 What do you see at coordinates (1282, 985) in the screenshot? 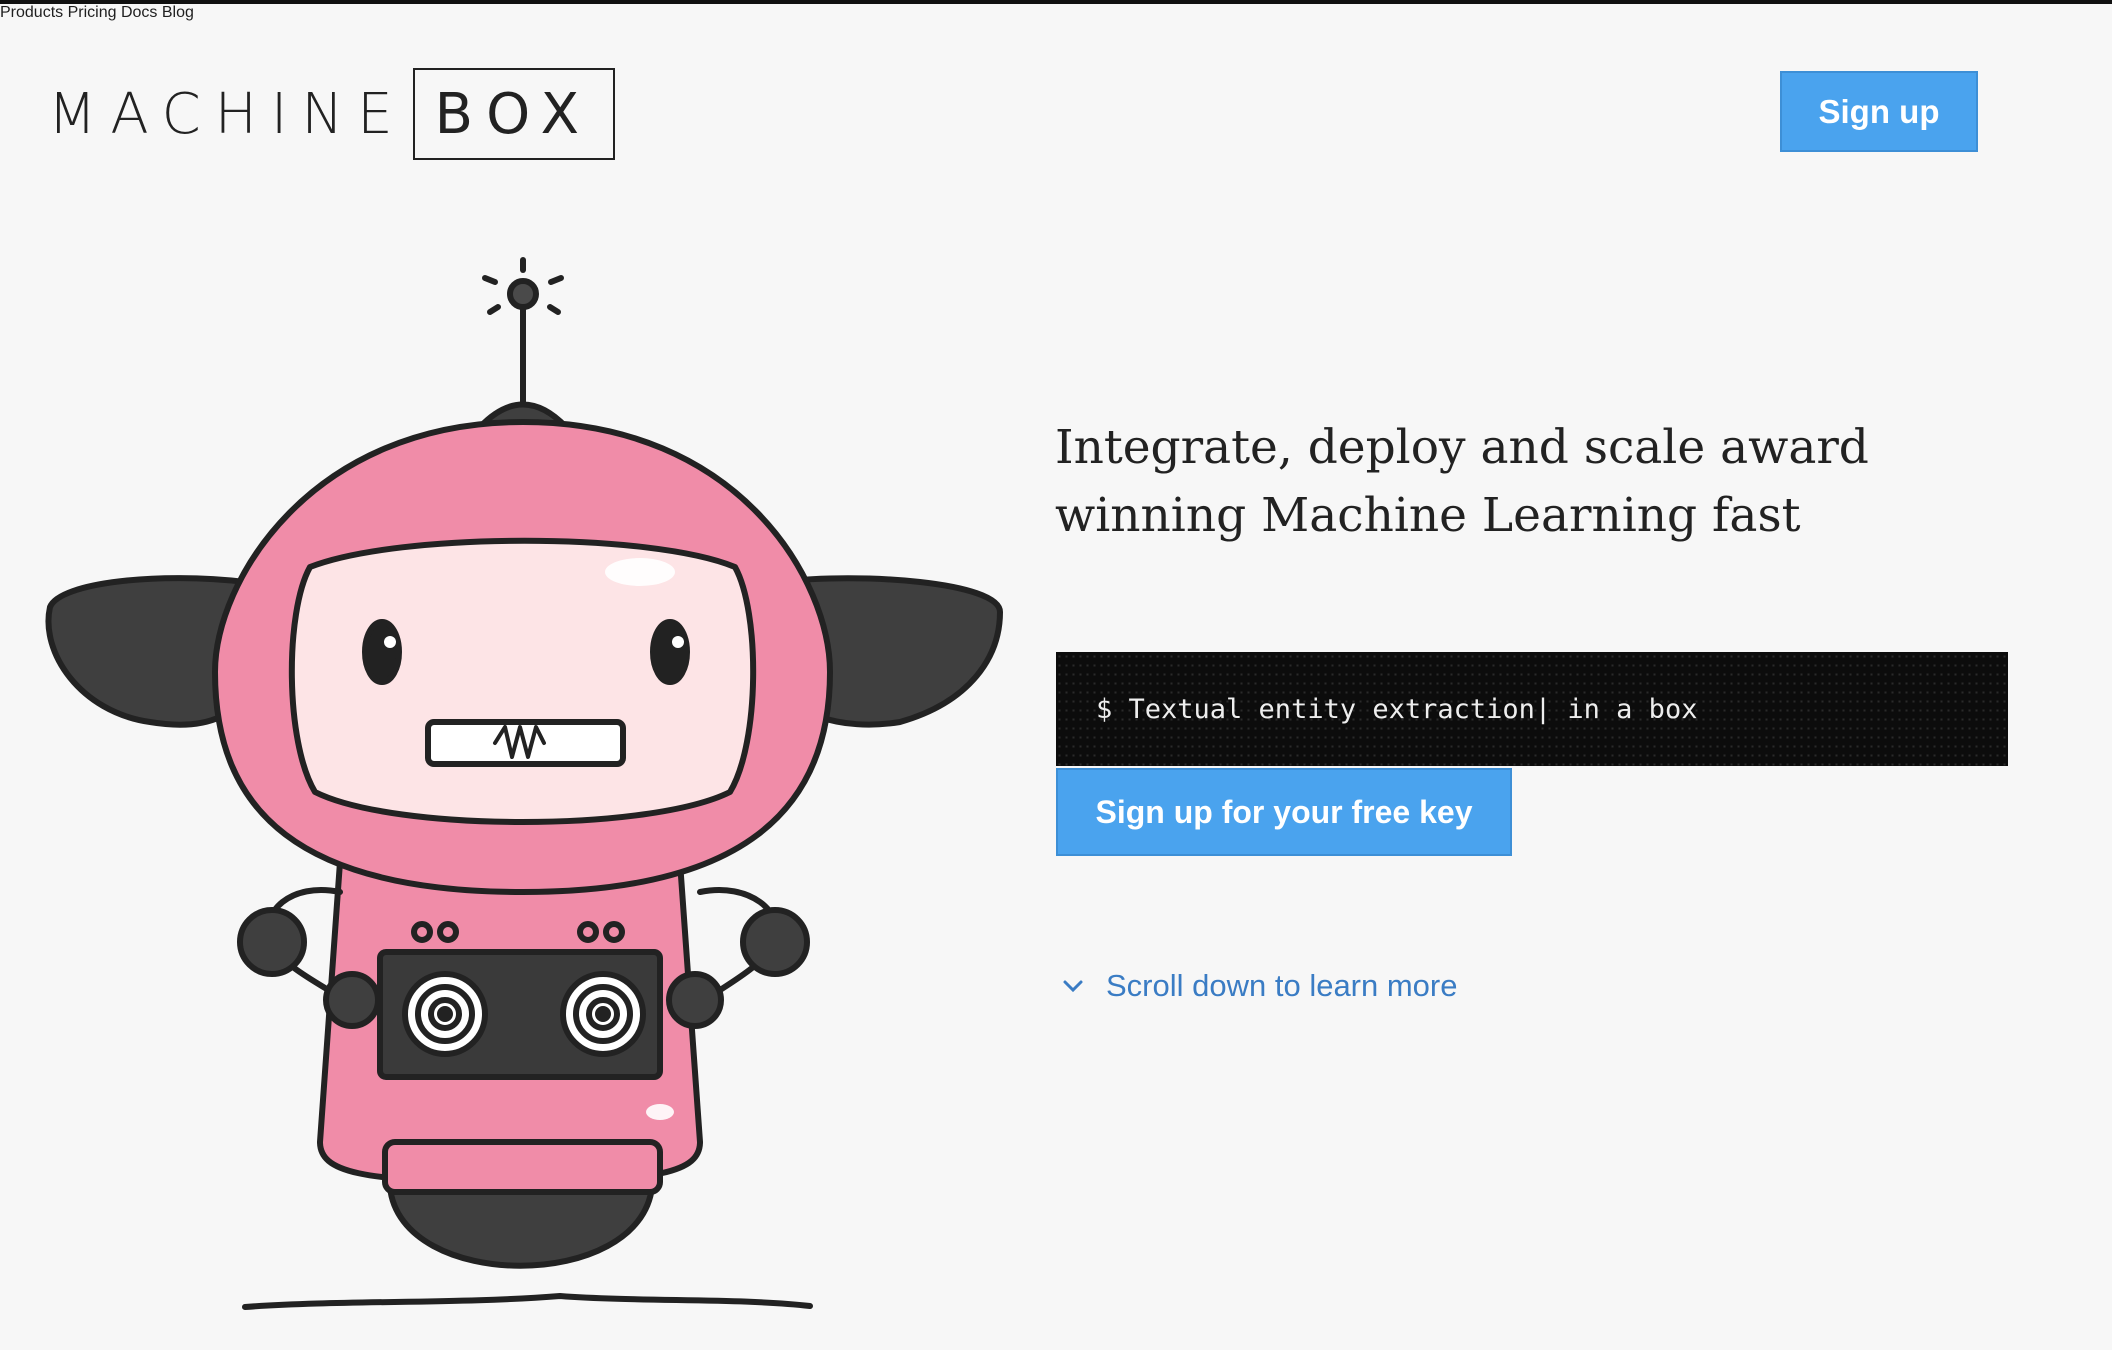
I see `scroll-down-label: Scroll down to learn more` at bounding box center [1282, 985].